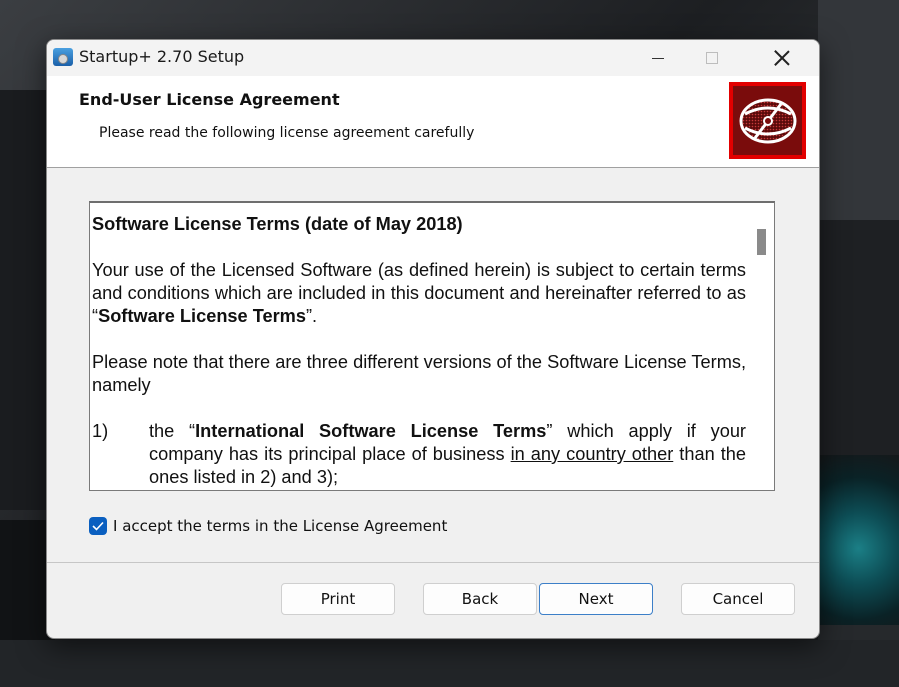 The image size is (899, 687). I want to click on page-title: End-User License Agreement, so click(209, 99).